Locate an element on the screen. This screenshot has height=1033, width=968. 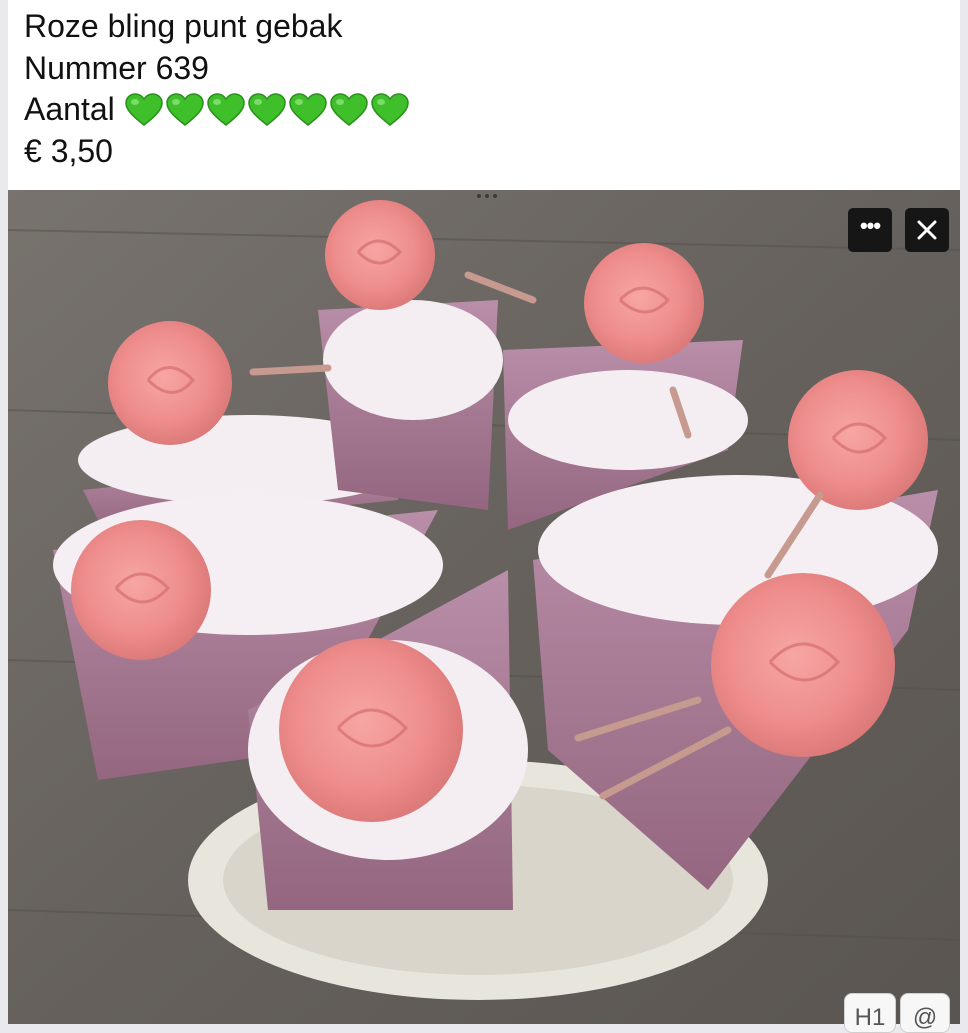
more-options-button: ••• is located at coordinates (870, 230).